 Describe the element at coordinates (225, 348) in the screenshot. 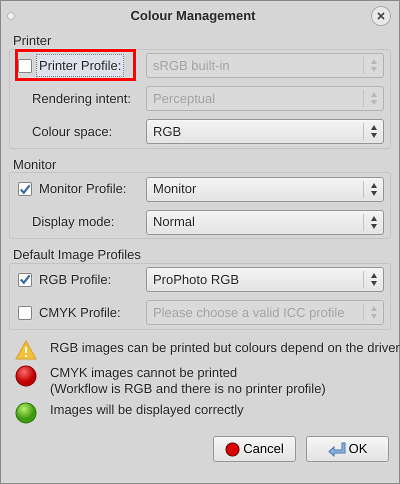

I see `message-text: RGB images can be printed but colours depend on the driver` at that location.